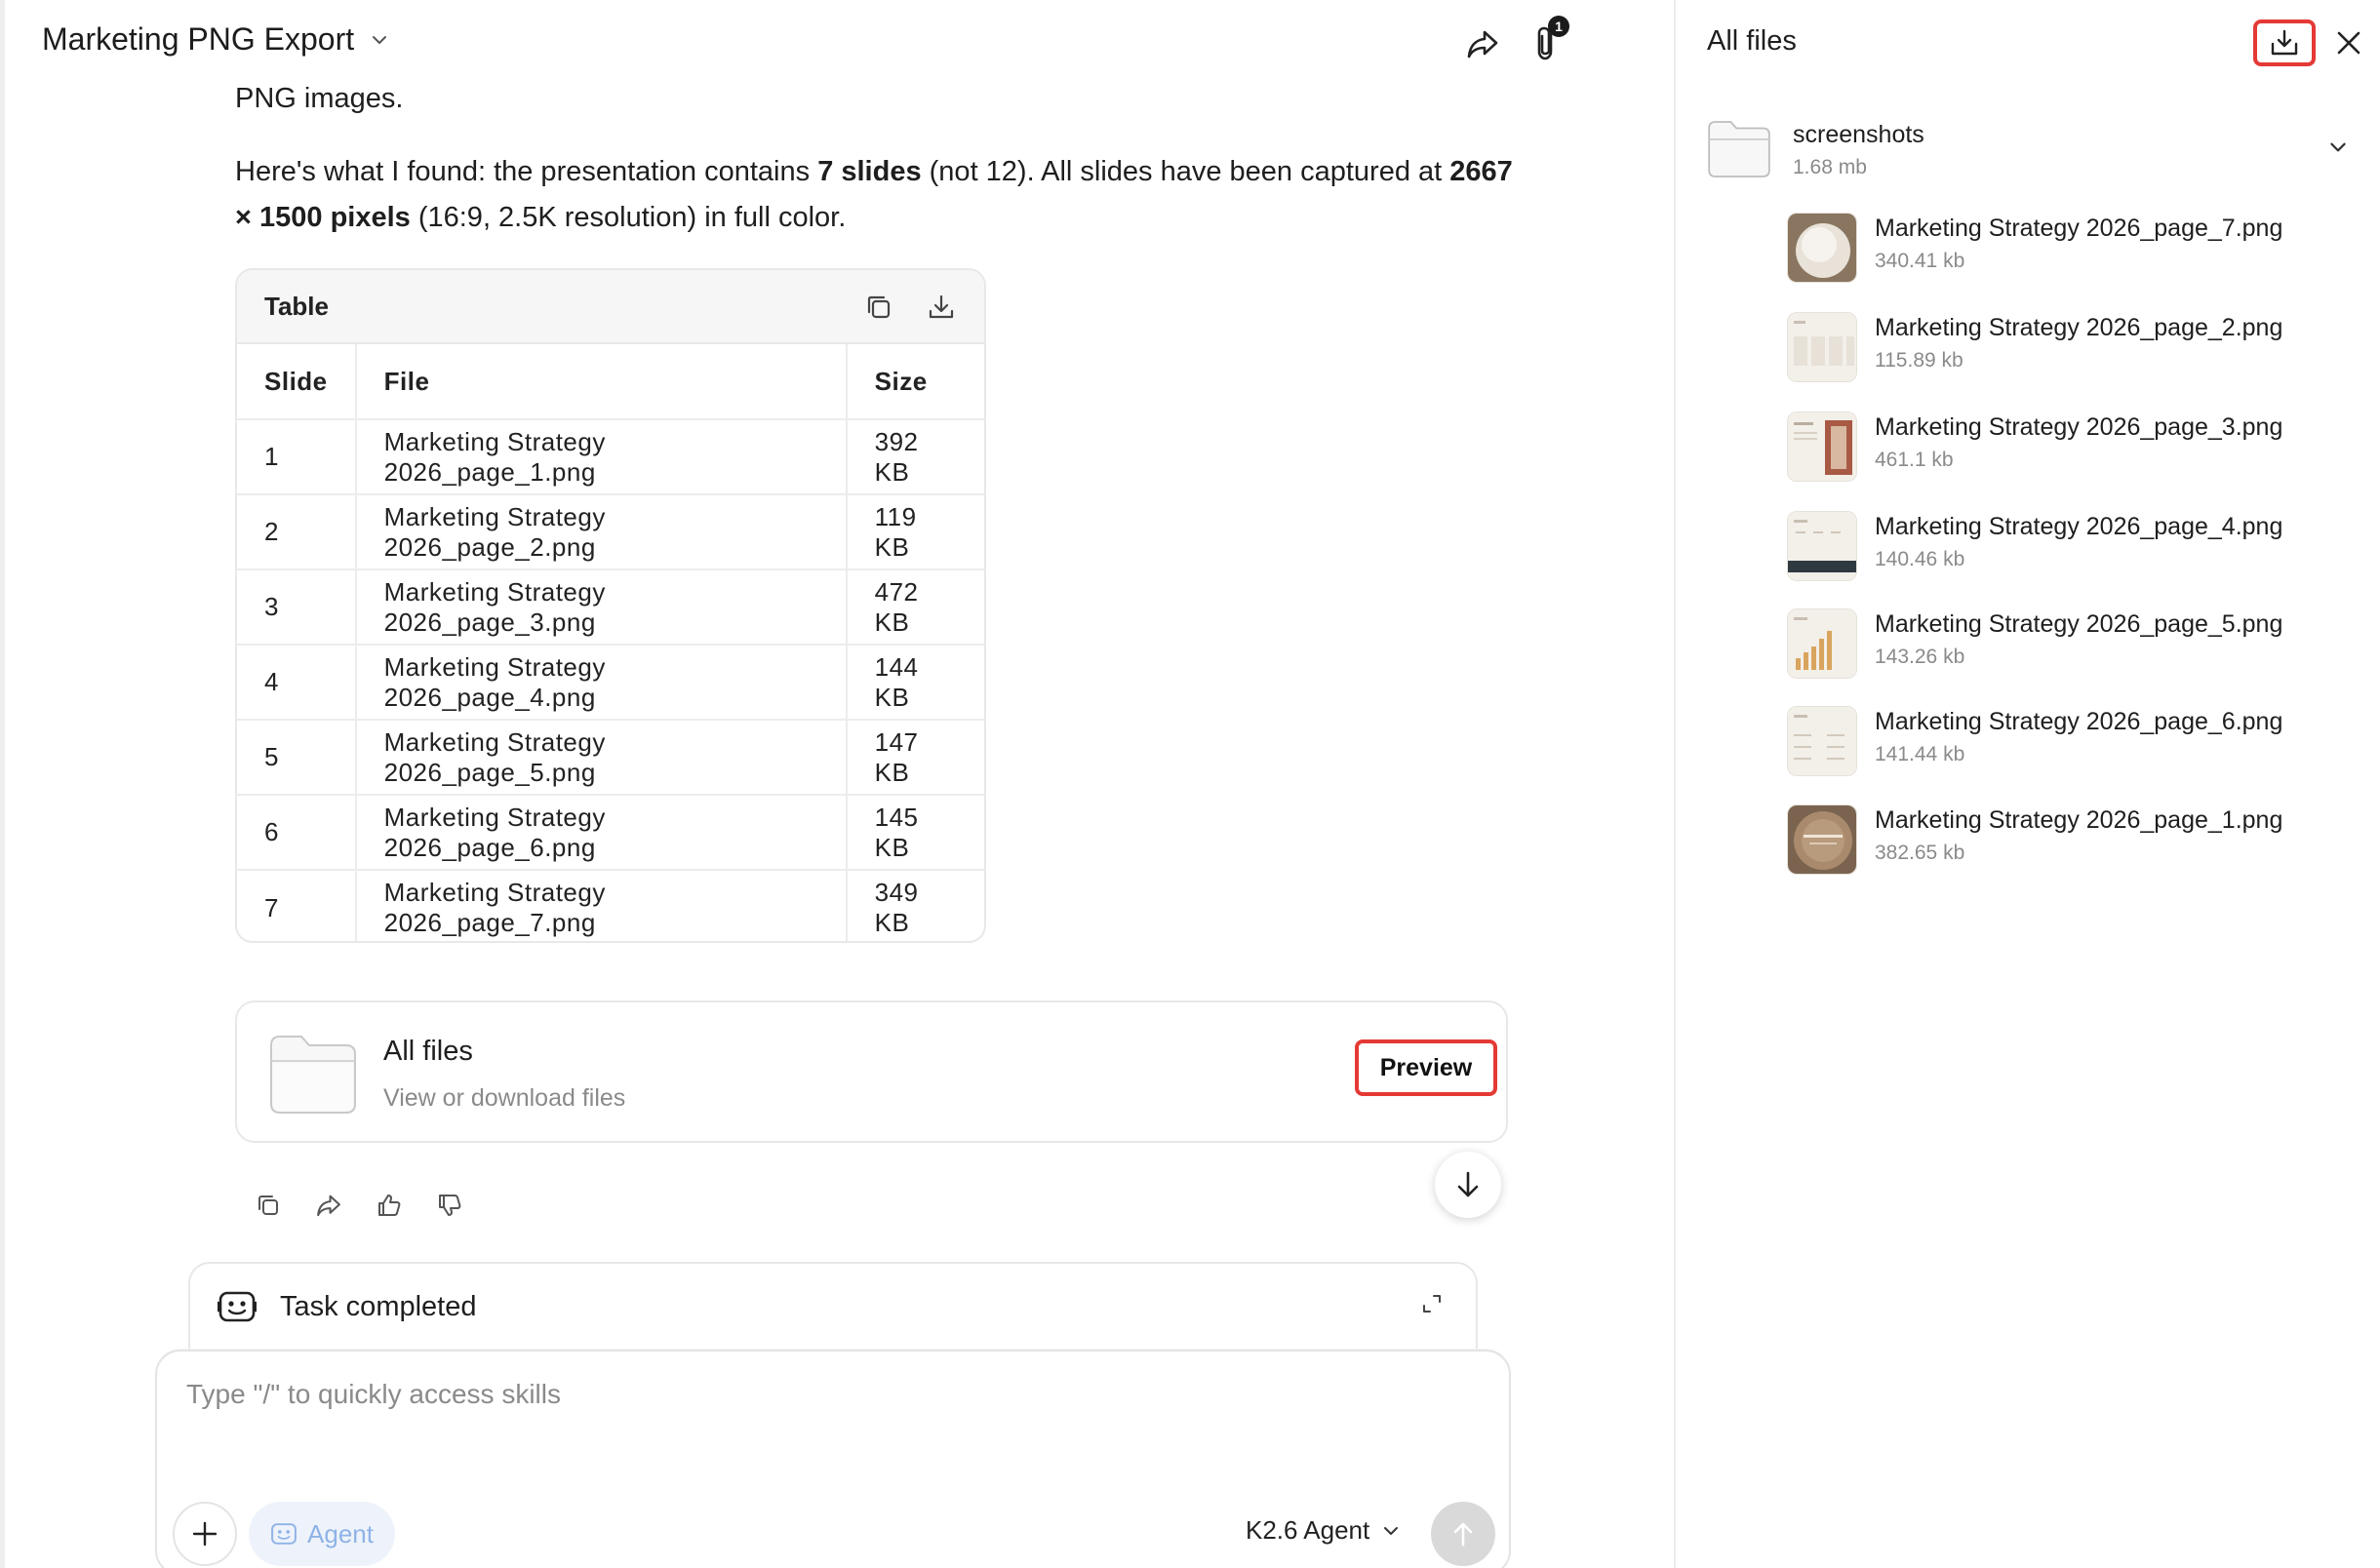 The width and height of the screenshot is (2380, 1568). What do you see at coordinates (915, 532) in the screenshot?
I see `cell-size: 119 KB` at bounding box center [915, 532].